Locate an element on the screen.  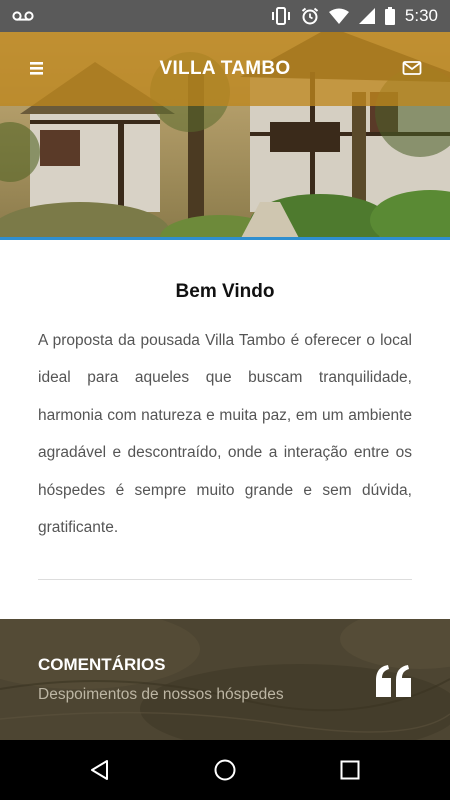
navigation-bar is located at coordinates (225, 770).